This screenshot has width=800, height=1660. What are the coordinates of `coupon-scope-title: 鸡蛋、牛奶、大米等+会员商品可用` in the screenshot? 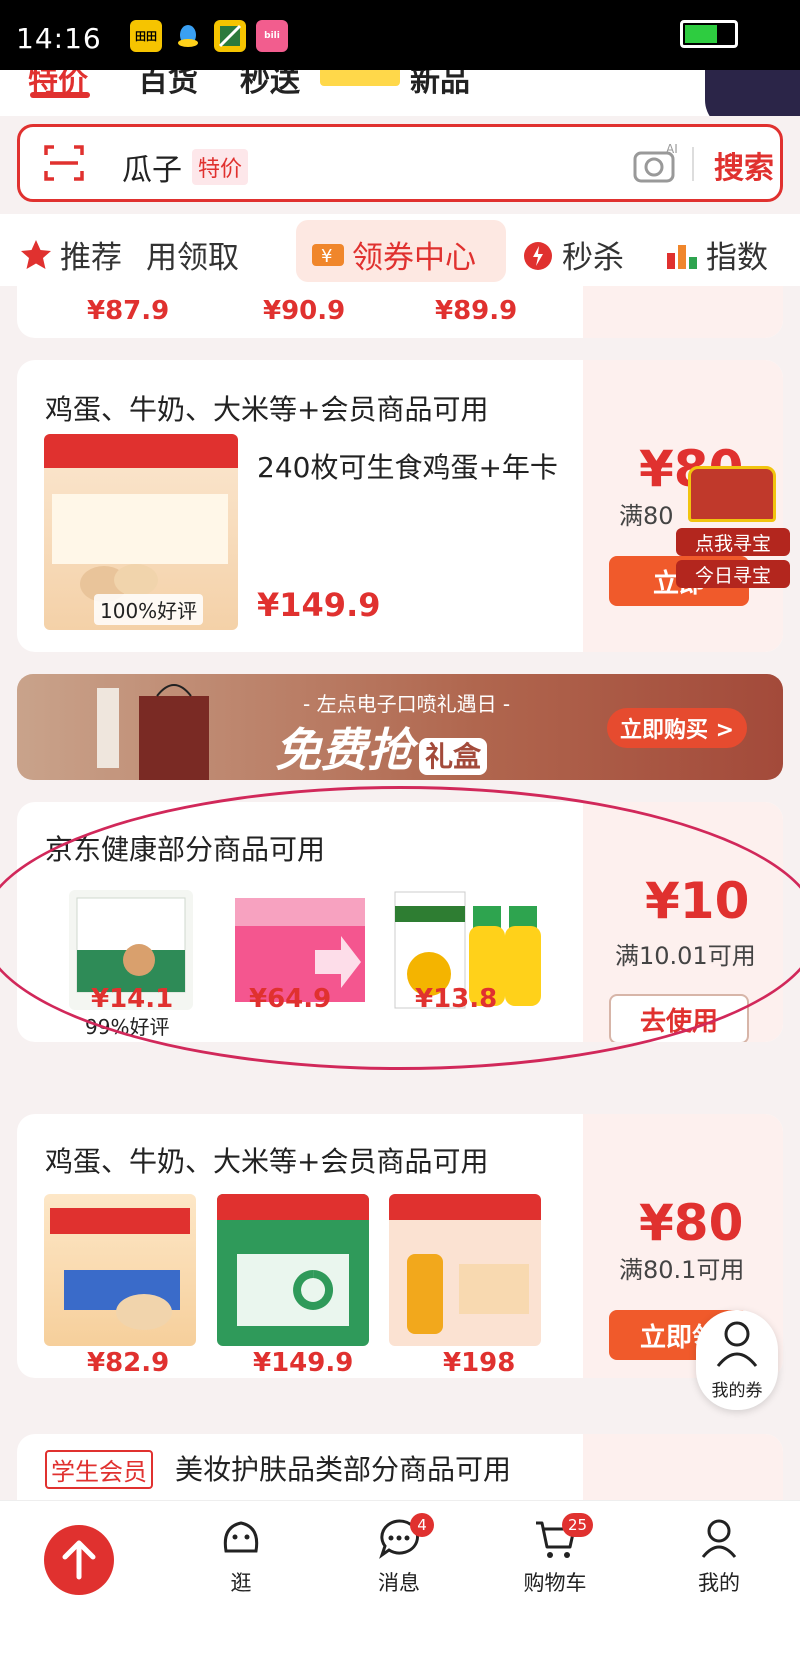 It's located at (267, 1161).